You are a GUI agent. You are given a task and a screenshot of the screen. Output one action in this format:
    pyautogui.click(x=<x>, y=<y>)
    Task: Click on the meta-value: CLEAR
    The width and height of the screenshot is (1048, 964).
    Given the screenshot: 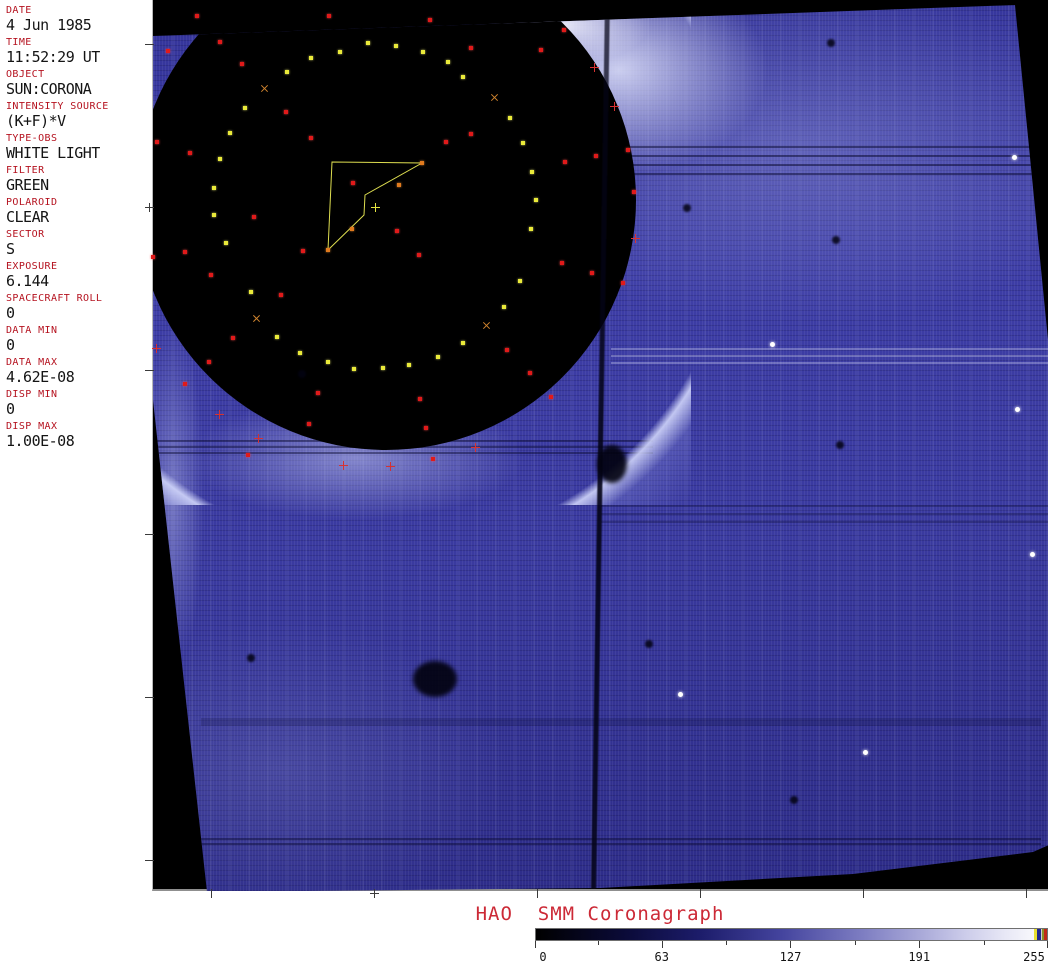 What is the action you would take?
    pyautogui.click(x=27, y=217)
    